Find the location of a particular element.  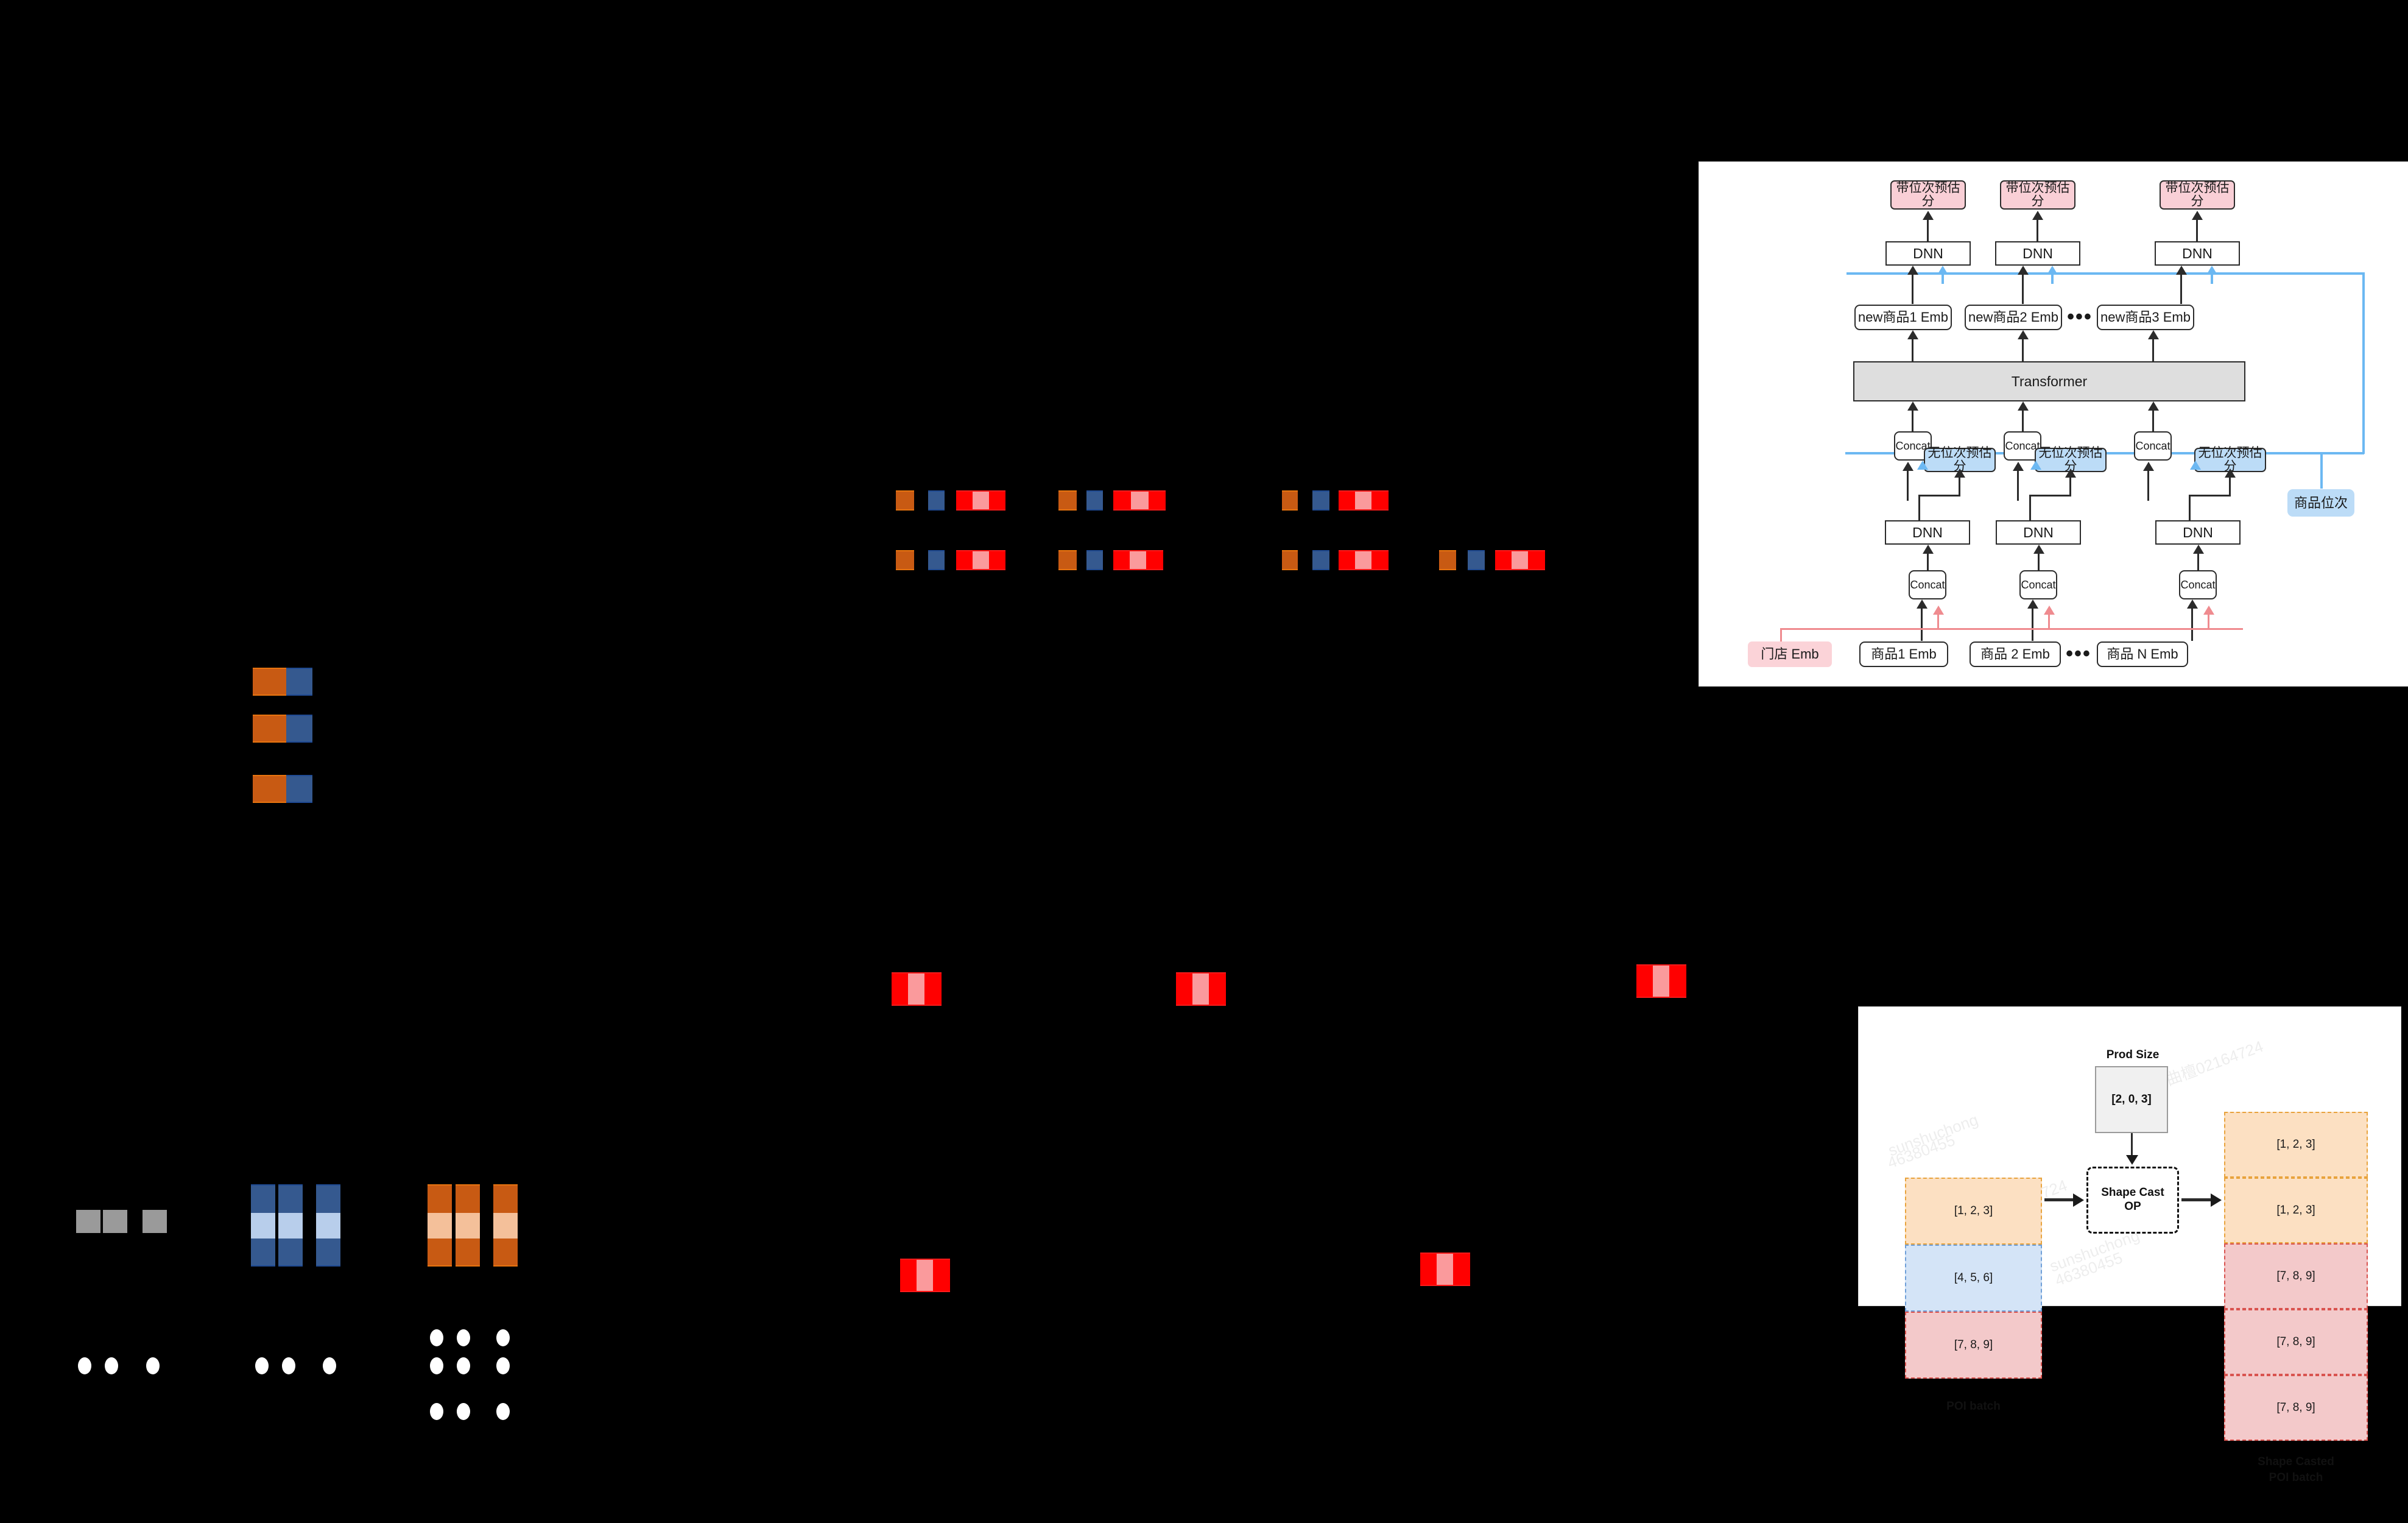

concat-lower-1: Concat is located at coordinates (1927, 584).